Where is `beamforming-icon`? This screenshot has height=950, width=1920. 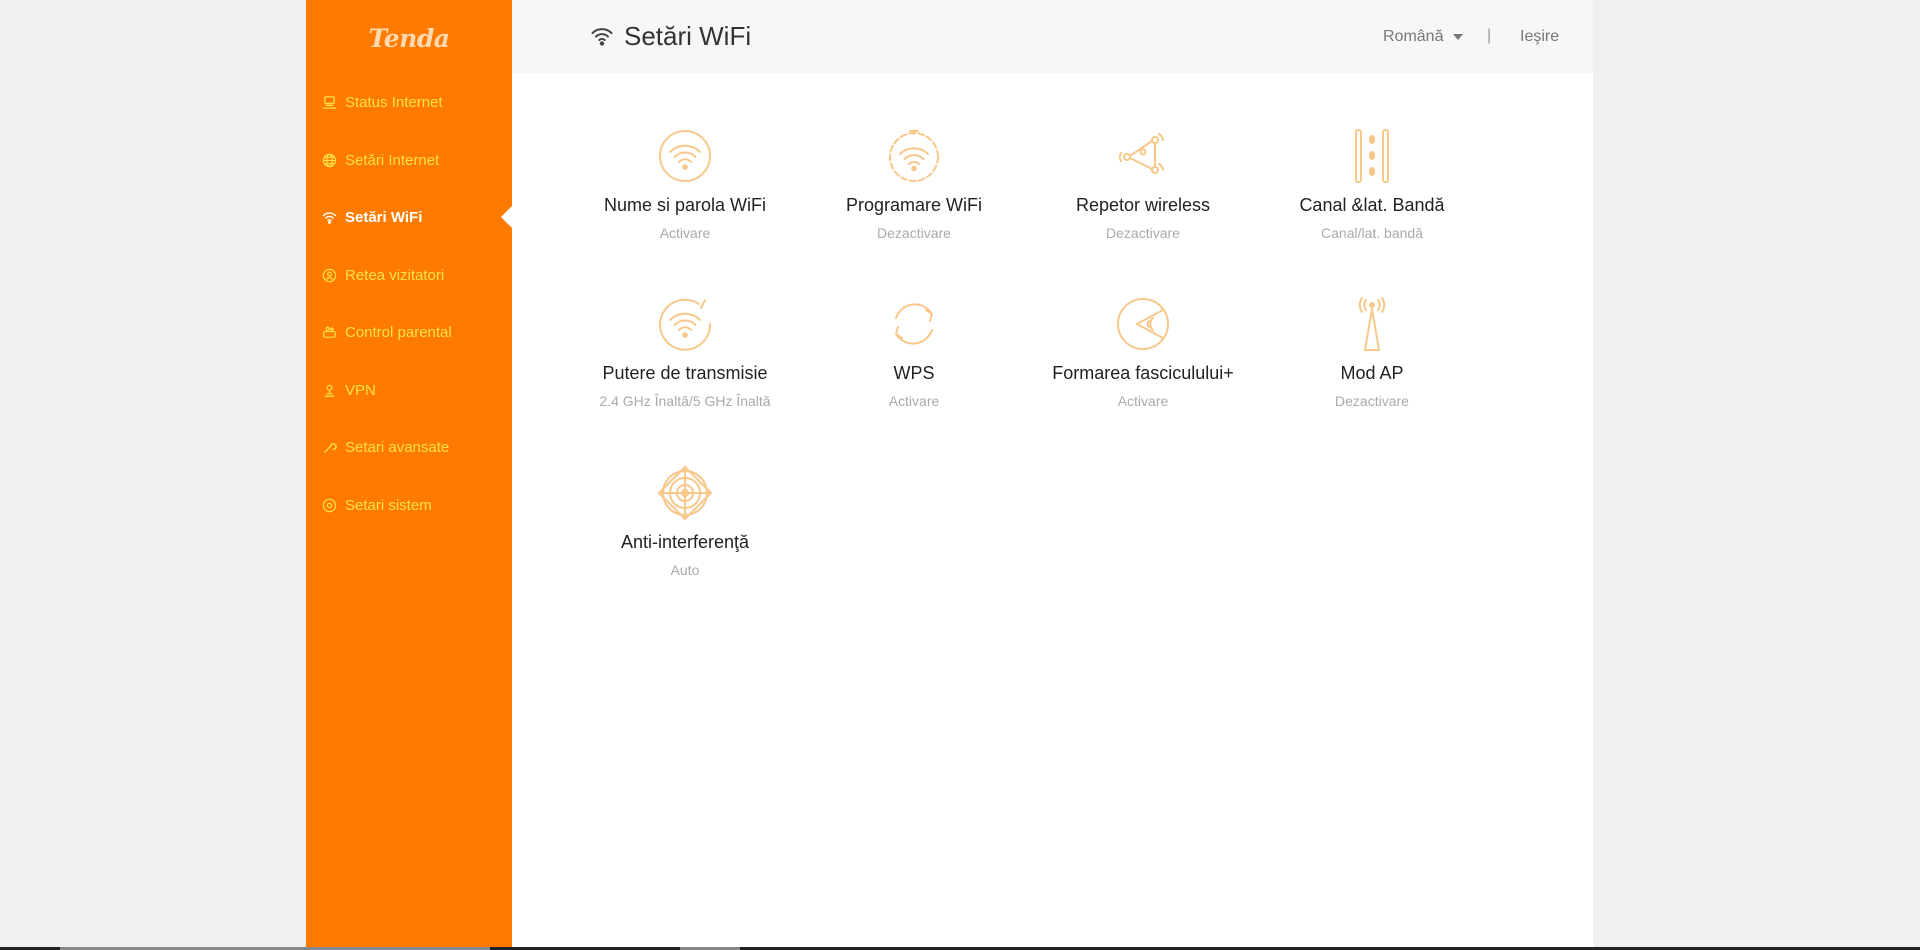 beamforming-icon is located at coordinates (1143, 324).